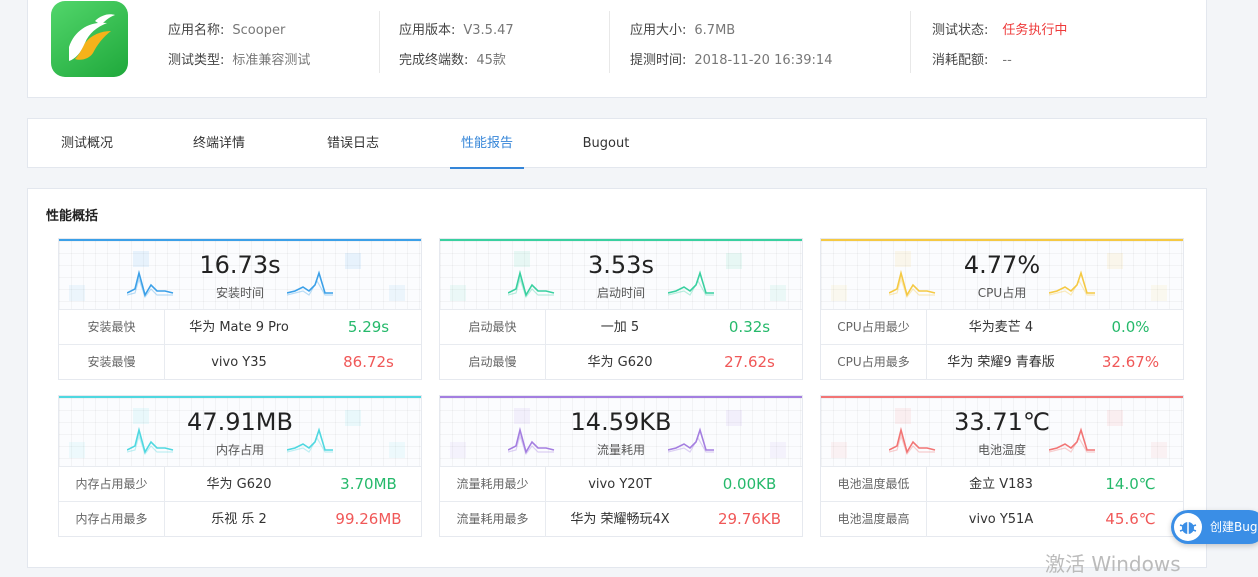  Describe the element at coordinates (1113, 564) in the screenshot. I see `activation-watermark: 激活 Windows` at that location.